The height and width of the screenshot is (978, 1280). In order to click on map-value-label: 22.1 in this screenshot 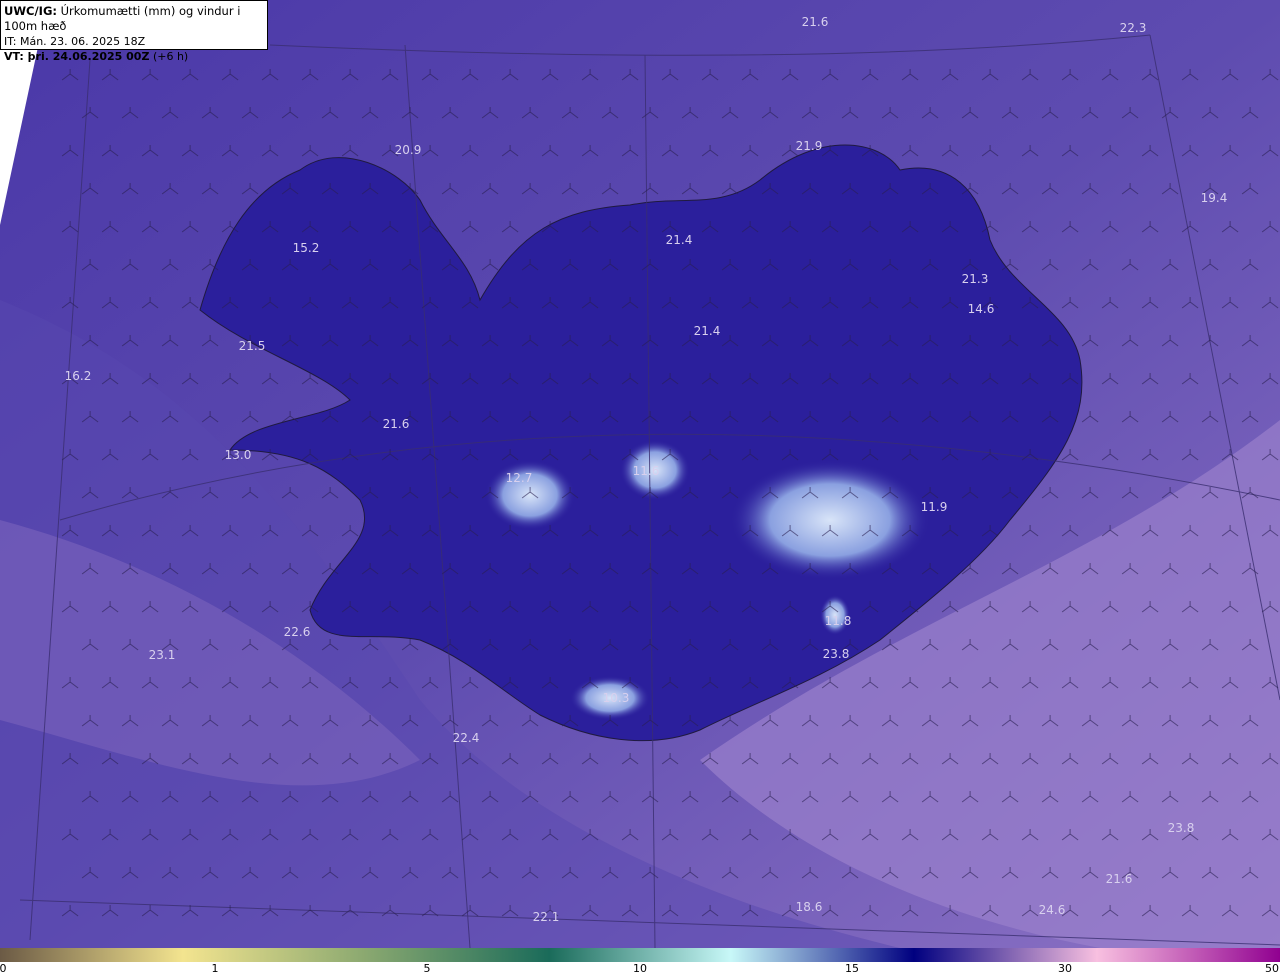, I will do `click(546, 917)`.